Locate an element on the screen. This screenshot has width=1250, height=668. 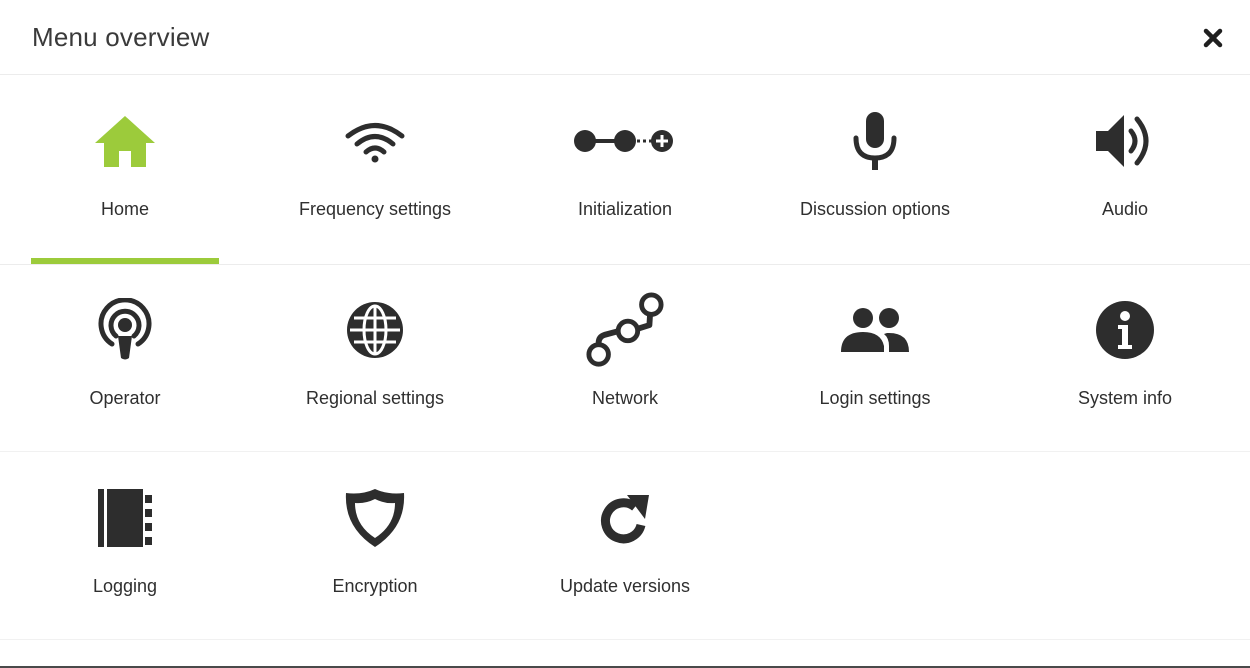
menu-tile-frequency-settings: Frequency settings is located at coordinates (375, 170).